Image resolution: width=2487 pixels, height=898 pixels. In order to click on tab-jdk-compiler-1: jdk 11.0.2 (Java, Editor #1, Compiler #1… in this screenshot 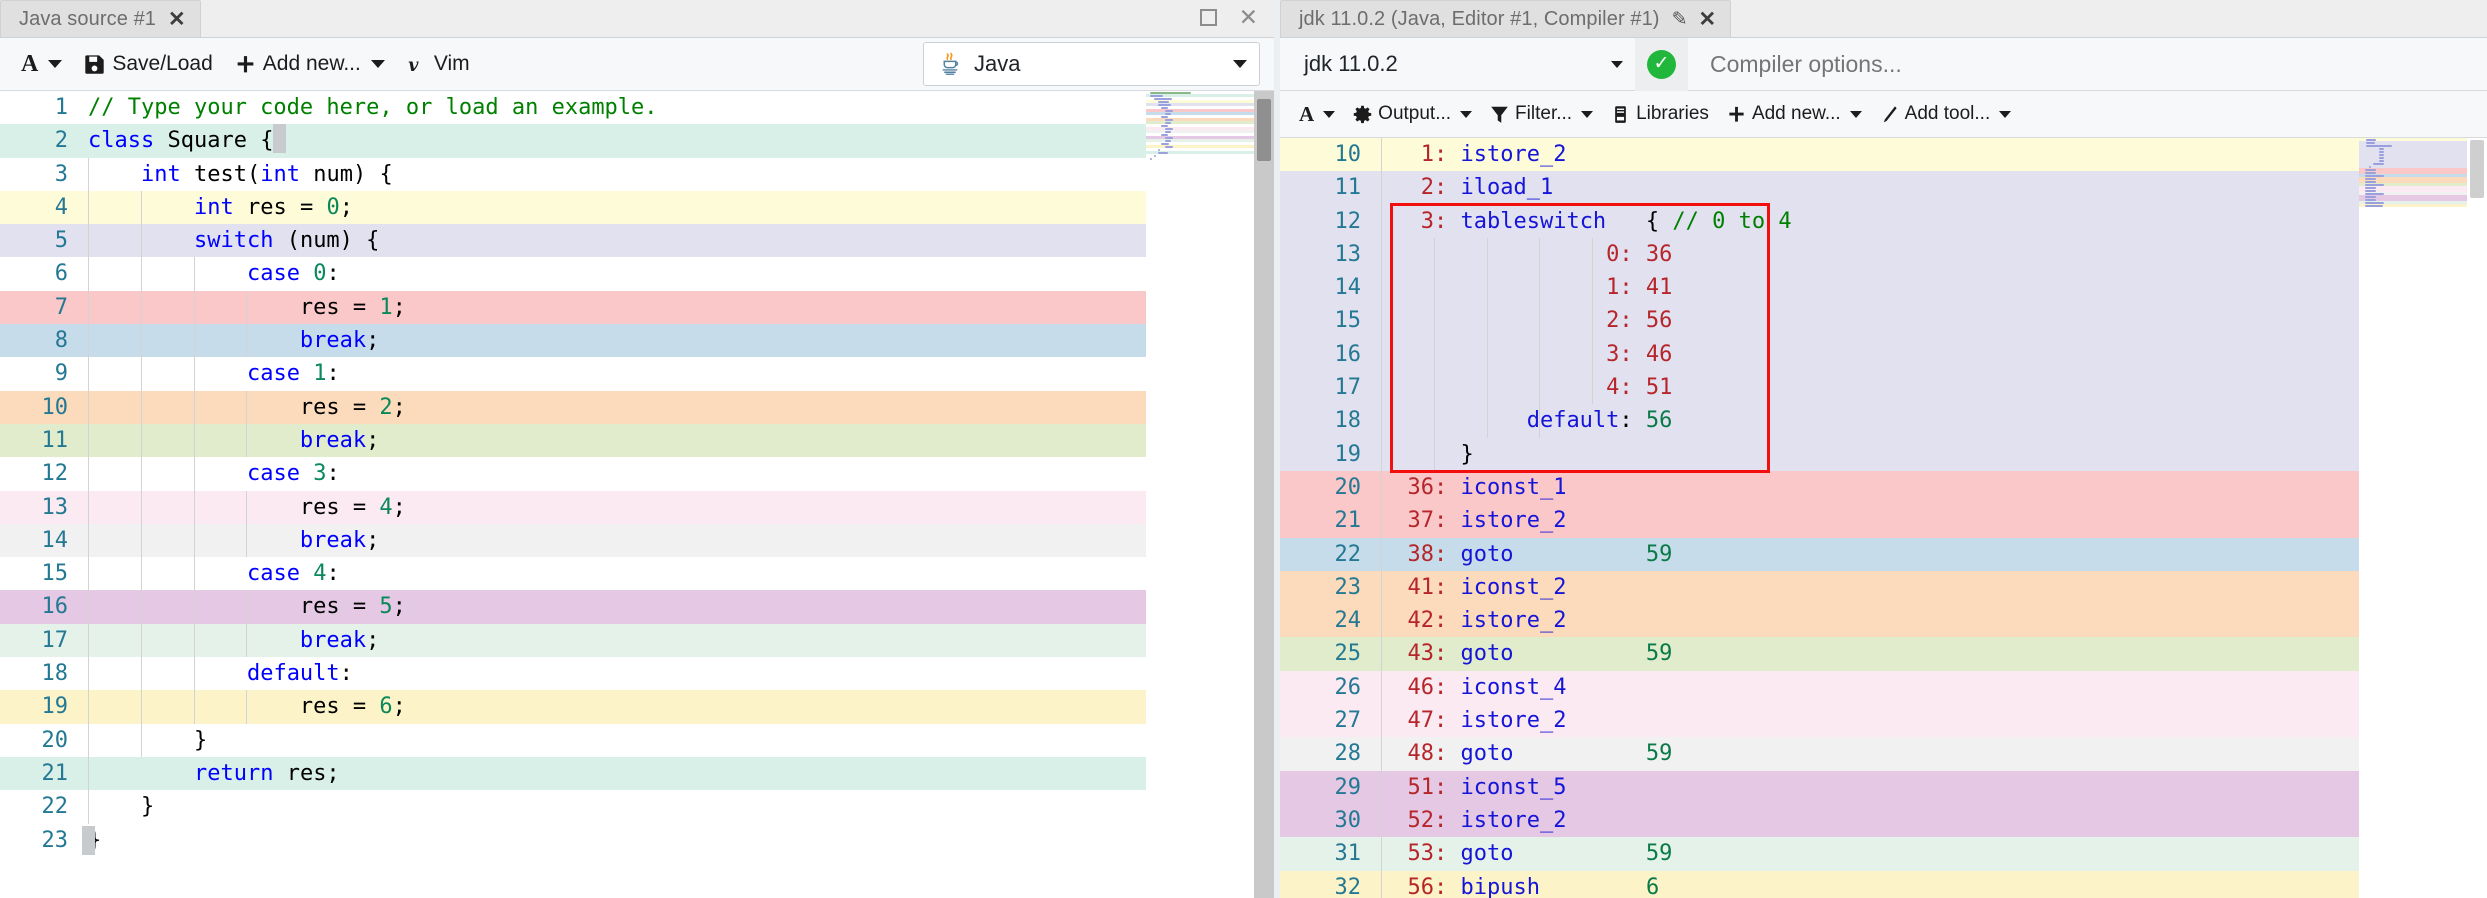, I will do `click(1506, 18)`.